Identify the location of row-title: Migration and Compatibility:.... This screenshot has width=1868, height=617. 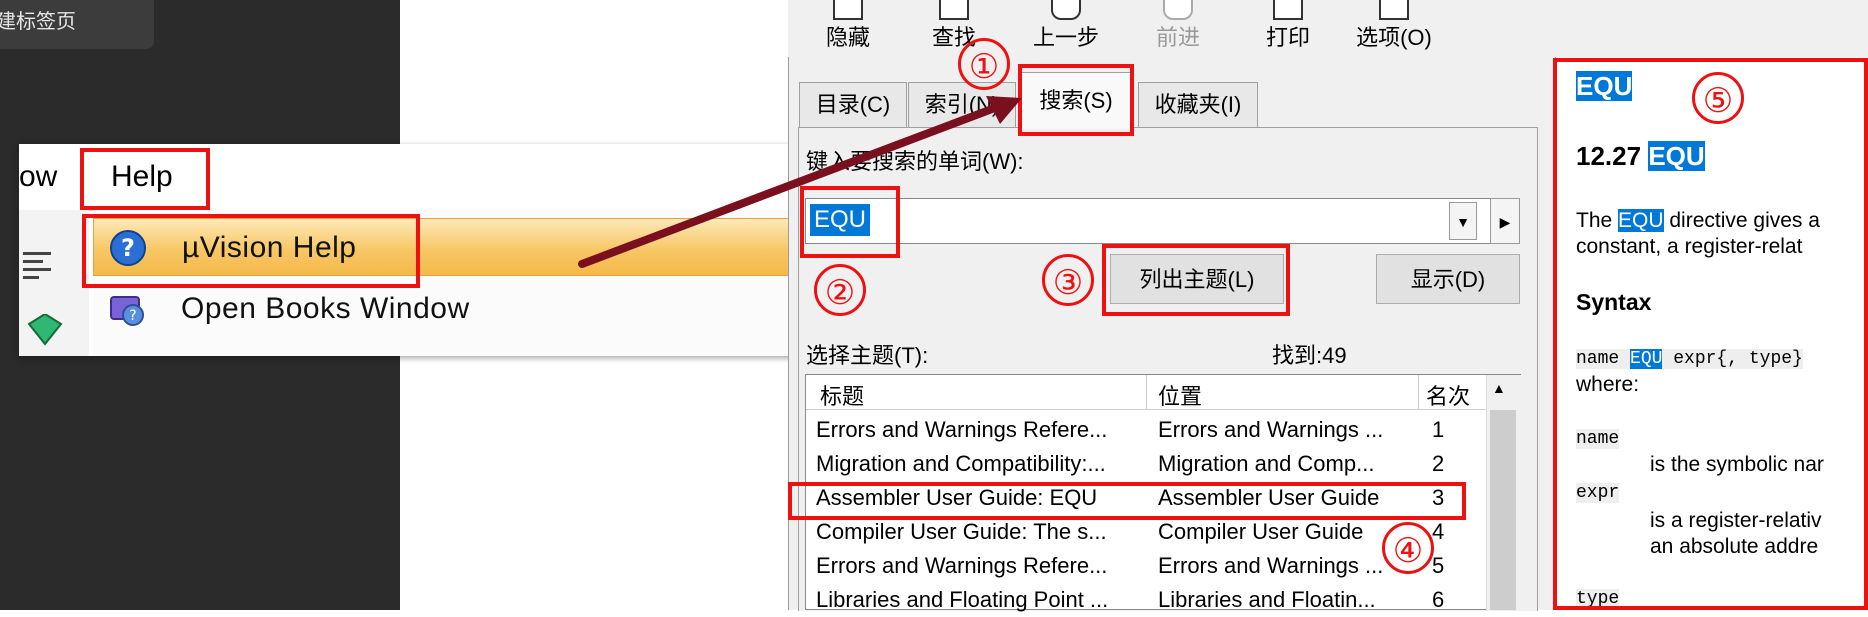
(961, 463).